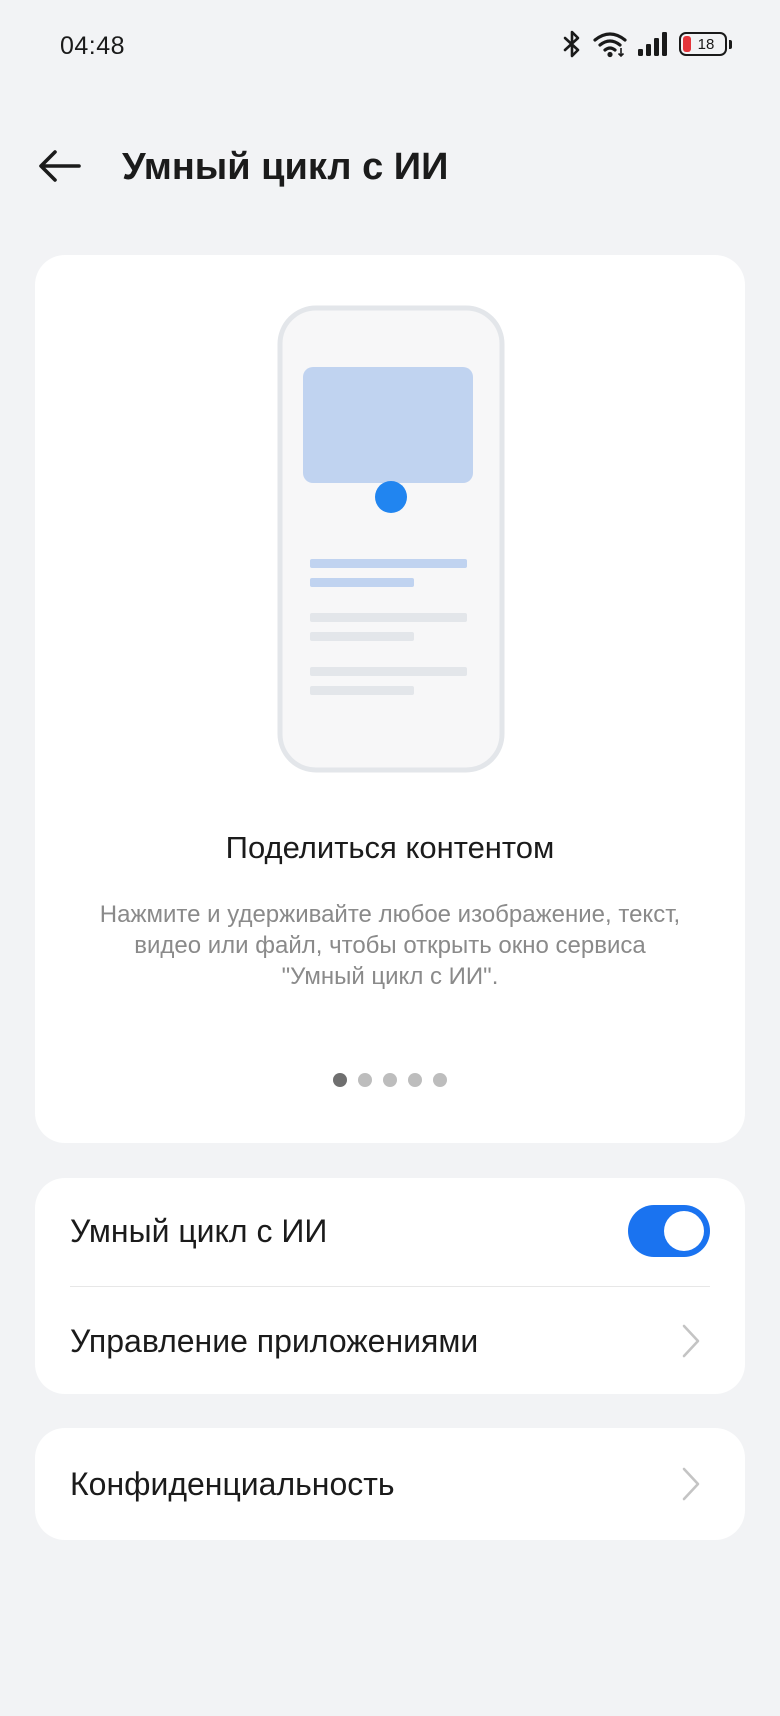 This screenshot has width=780, height=1716. What do you see at coordinates (684, 1231) in the screenshot?
I see `toggle-knob` at bounding box center [684, 1231].